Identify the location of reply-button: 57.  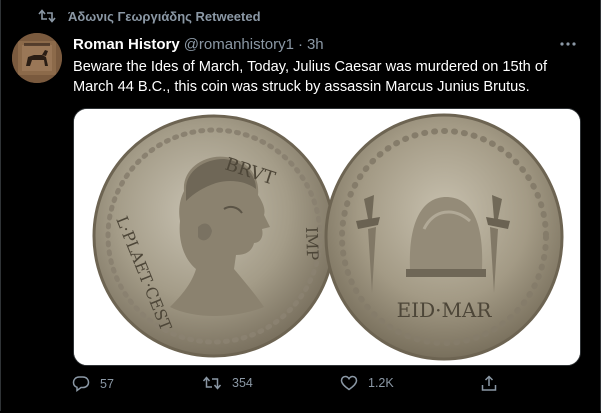
(93, 383).